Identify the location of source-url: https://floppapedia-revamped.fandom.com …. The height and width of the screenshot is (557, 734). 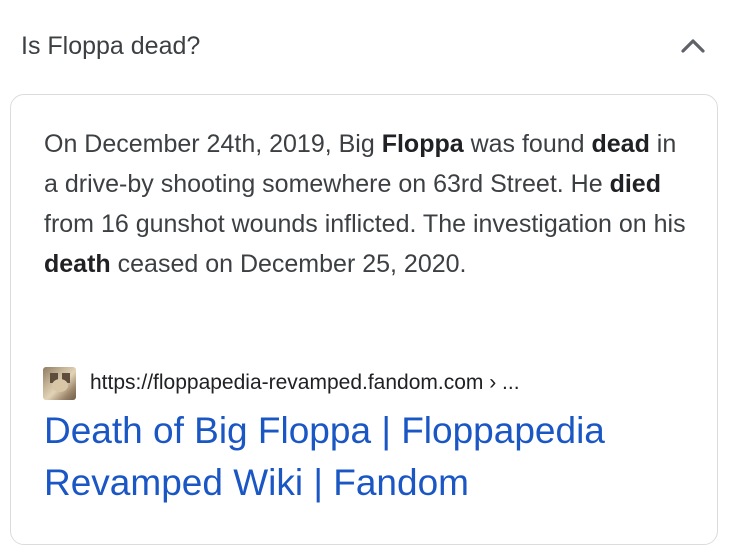
(305, 383).